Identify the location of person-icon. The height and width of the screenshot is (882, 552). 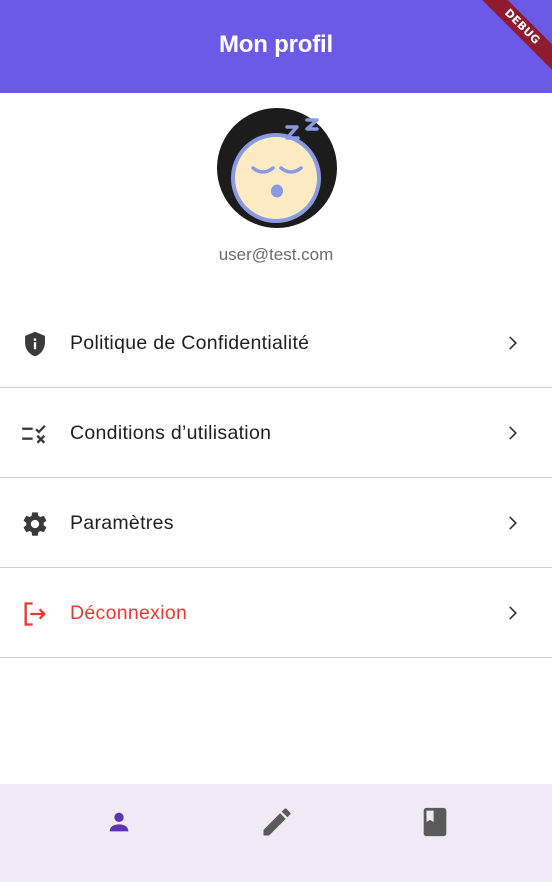
(119, 822).